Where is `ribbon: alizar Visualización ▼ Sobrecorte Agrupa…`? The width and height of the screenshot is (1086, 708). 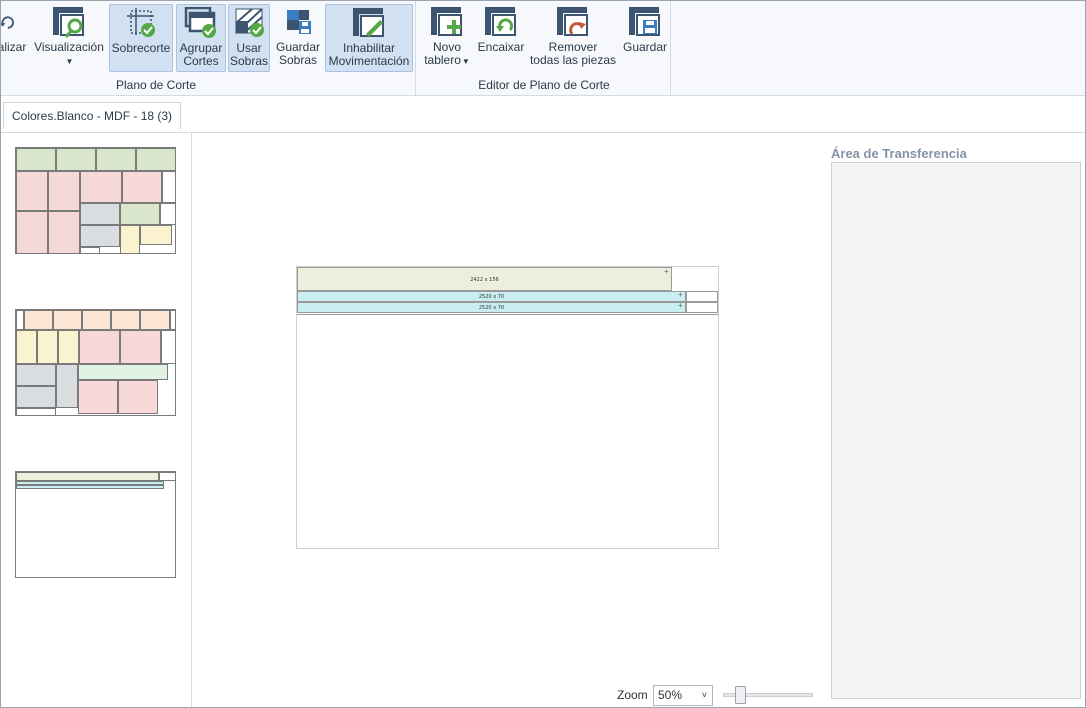 ribbon: alizar Visualización ▼ Sobrecorte Agrupa… is located at coordinates (543, 48).